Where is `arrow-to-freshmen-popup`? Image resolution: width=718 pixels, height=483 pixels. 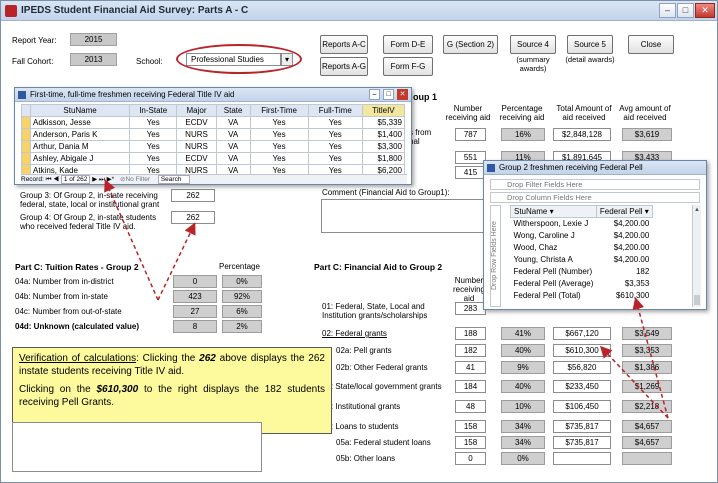 arrow-to-freshmen-popup is located at coordinates (131, 240).